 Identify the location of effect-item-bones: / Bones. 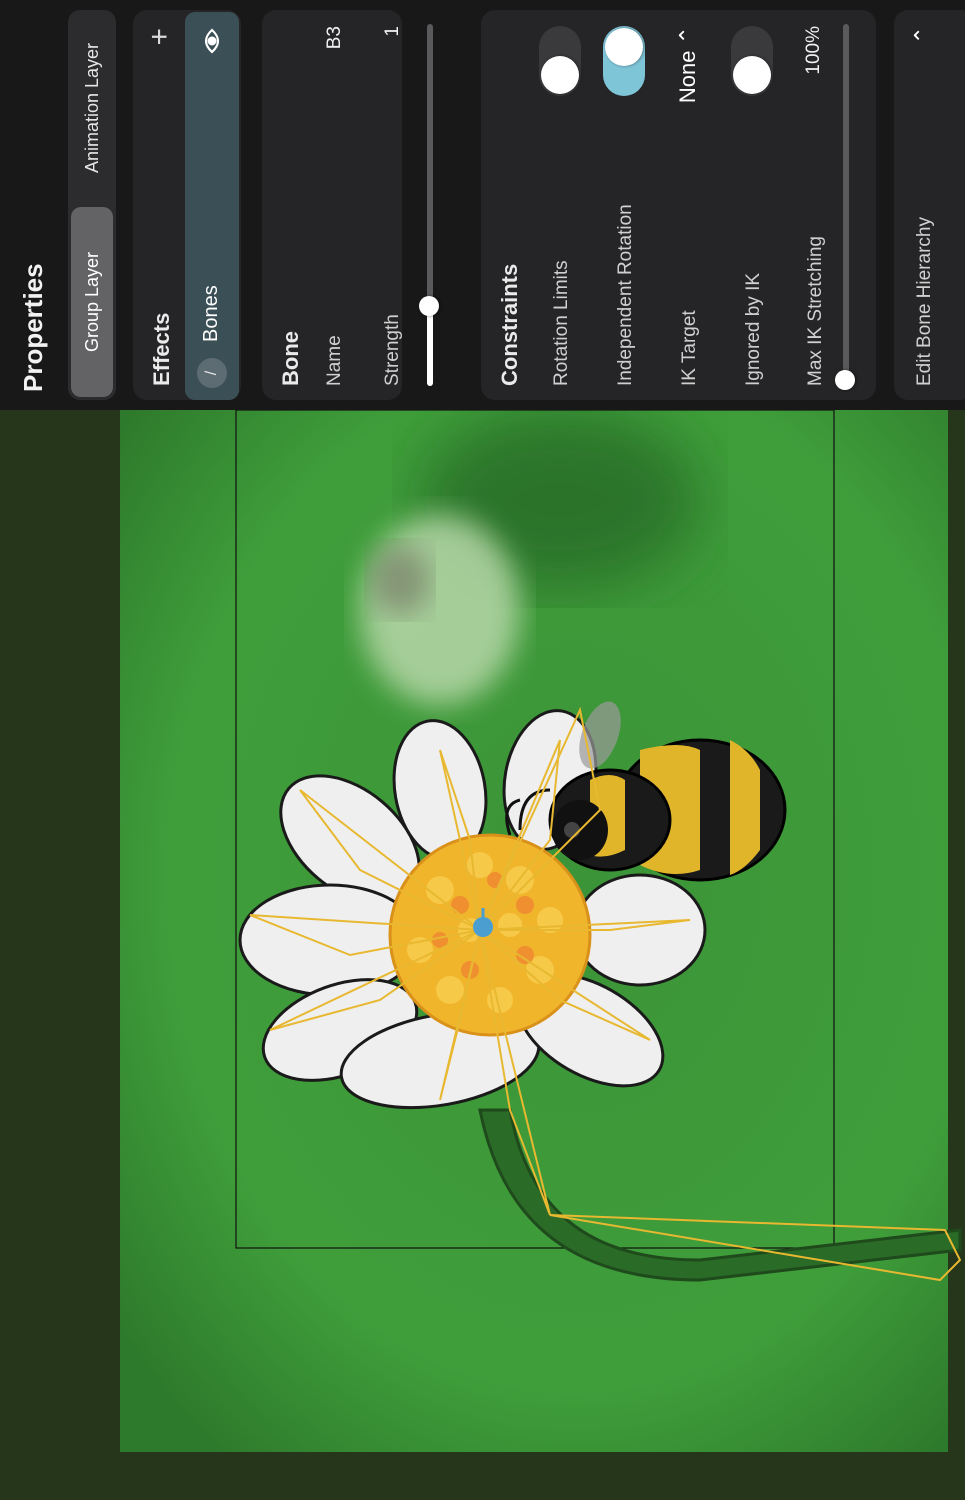
(212, 206).